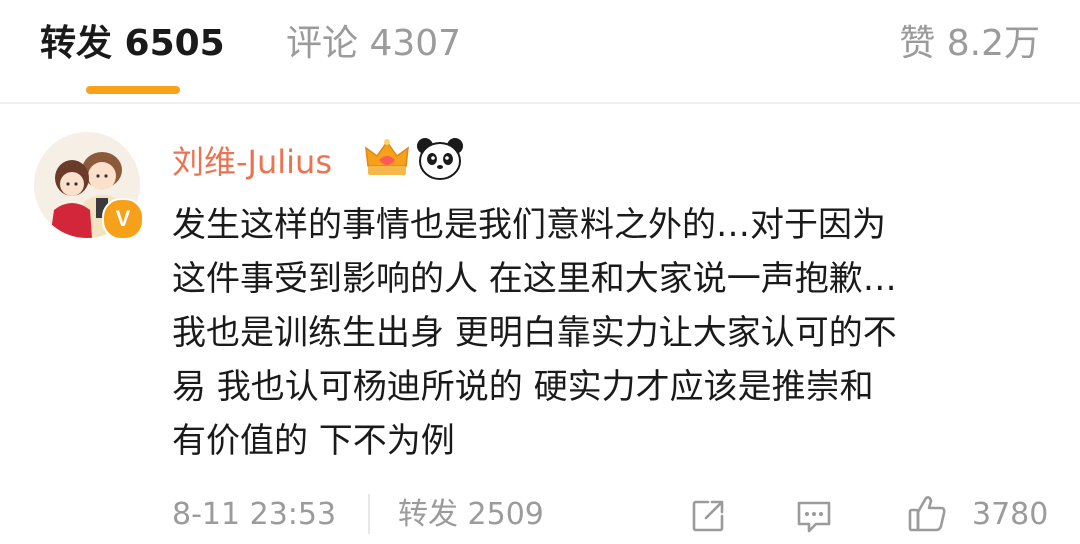 This screenshot has height=544, width=1080. Describe the element at coordinates (529, 225) in the screenshot. I see `comment-line: 发生这样的事情也是我们意料之外的…对于因为` at that location.